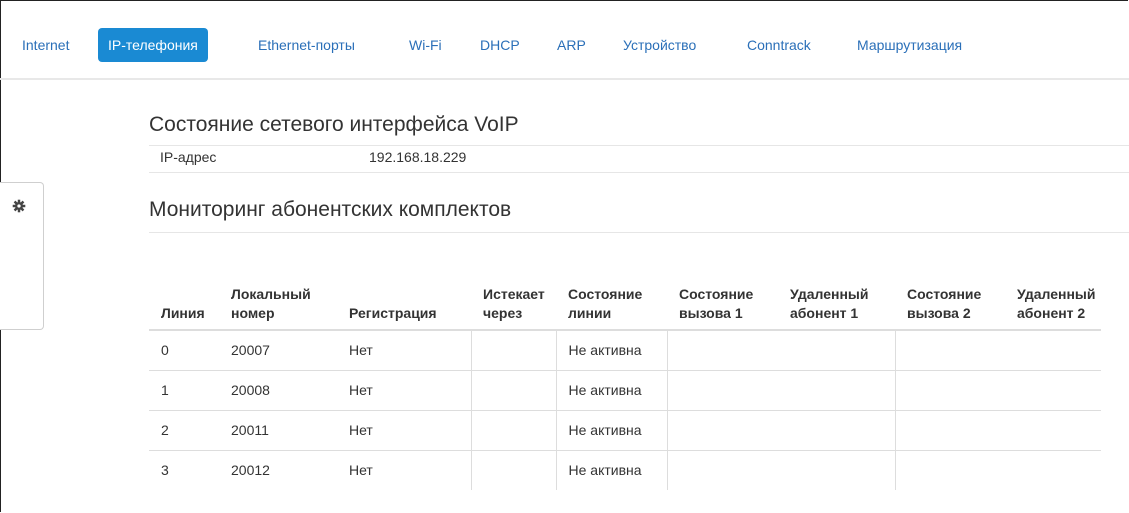 This screenshot has width=1129, height=513. I want to click on cell-line: 2, so click(184, 429).